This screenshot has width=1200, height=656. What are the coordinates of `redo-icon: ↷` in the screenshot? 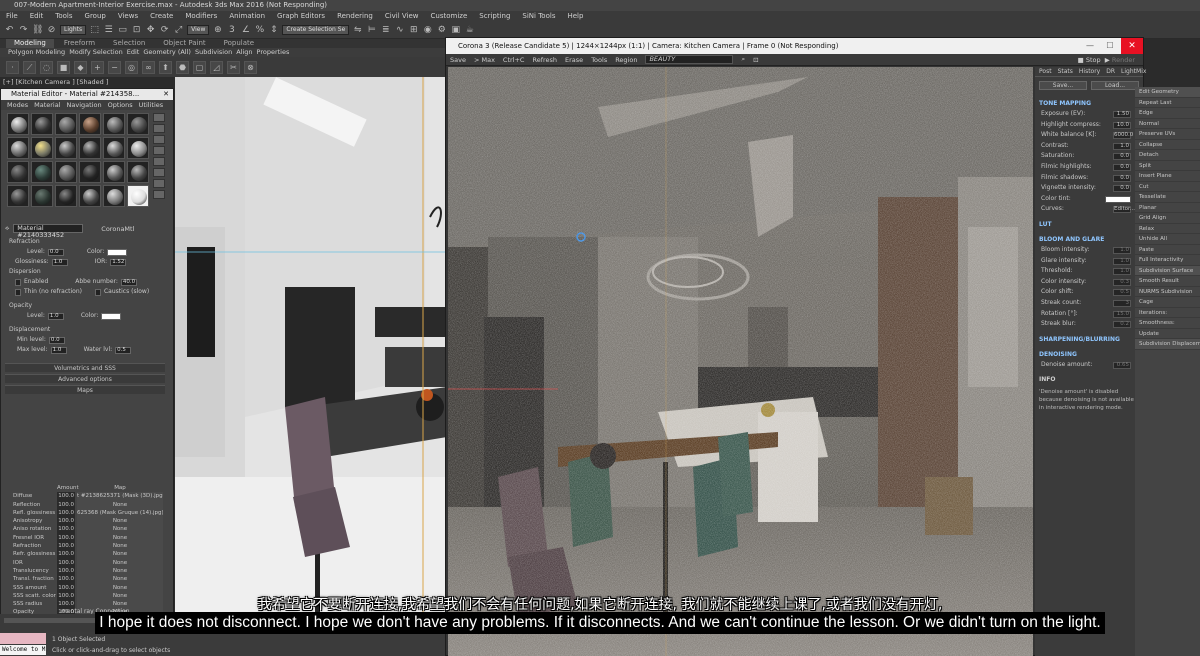 It's located at (23, 30).